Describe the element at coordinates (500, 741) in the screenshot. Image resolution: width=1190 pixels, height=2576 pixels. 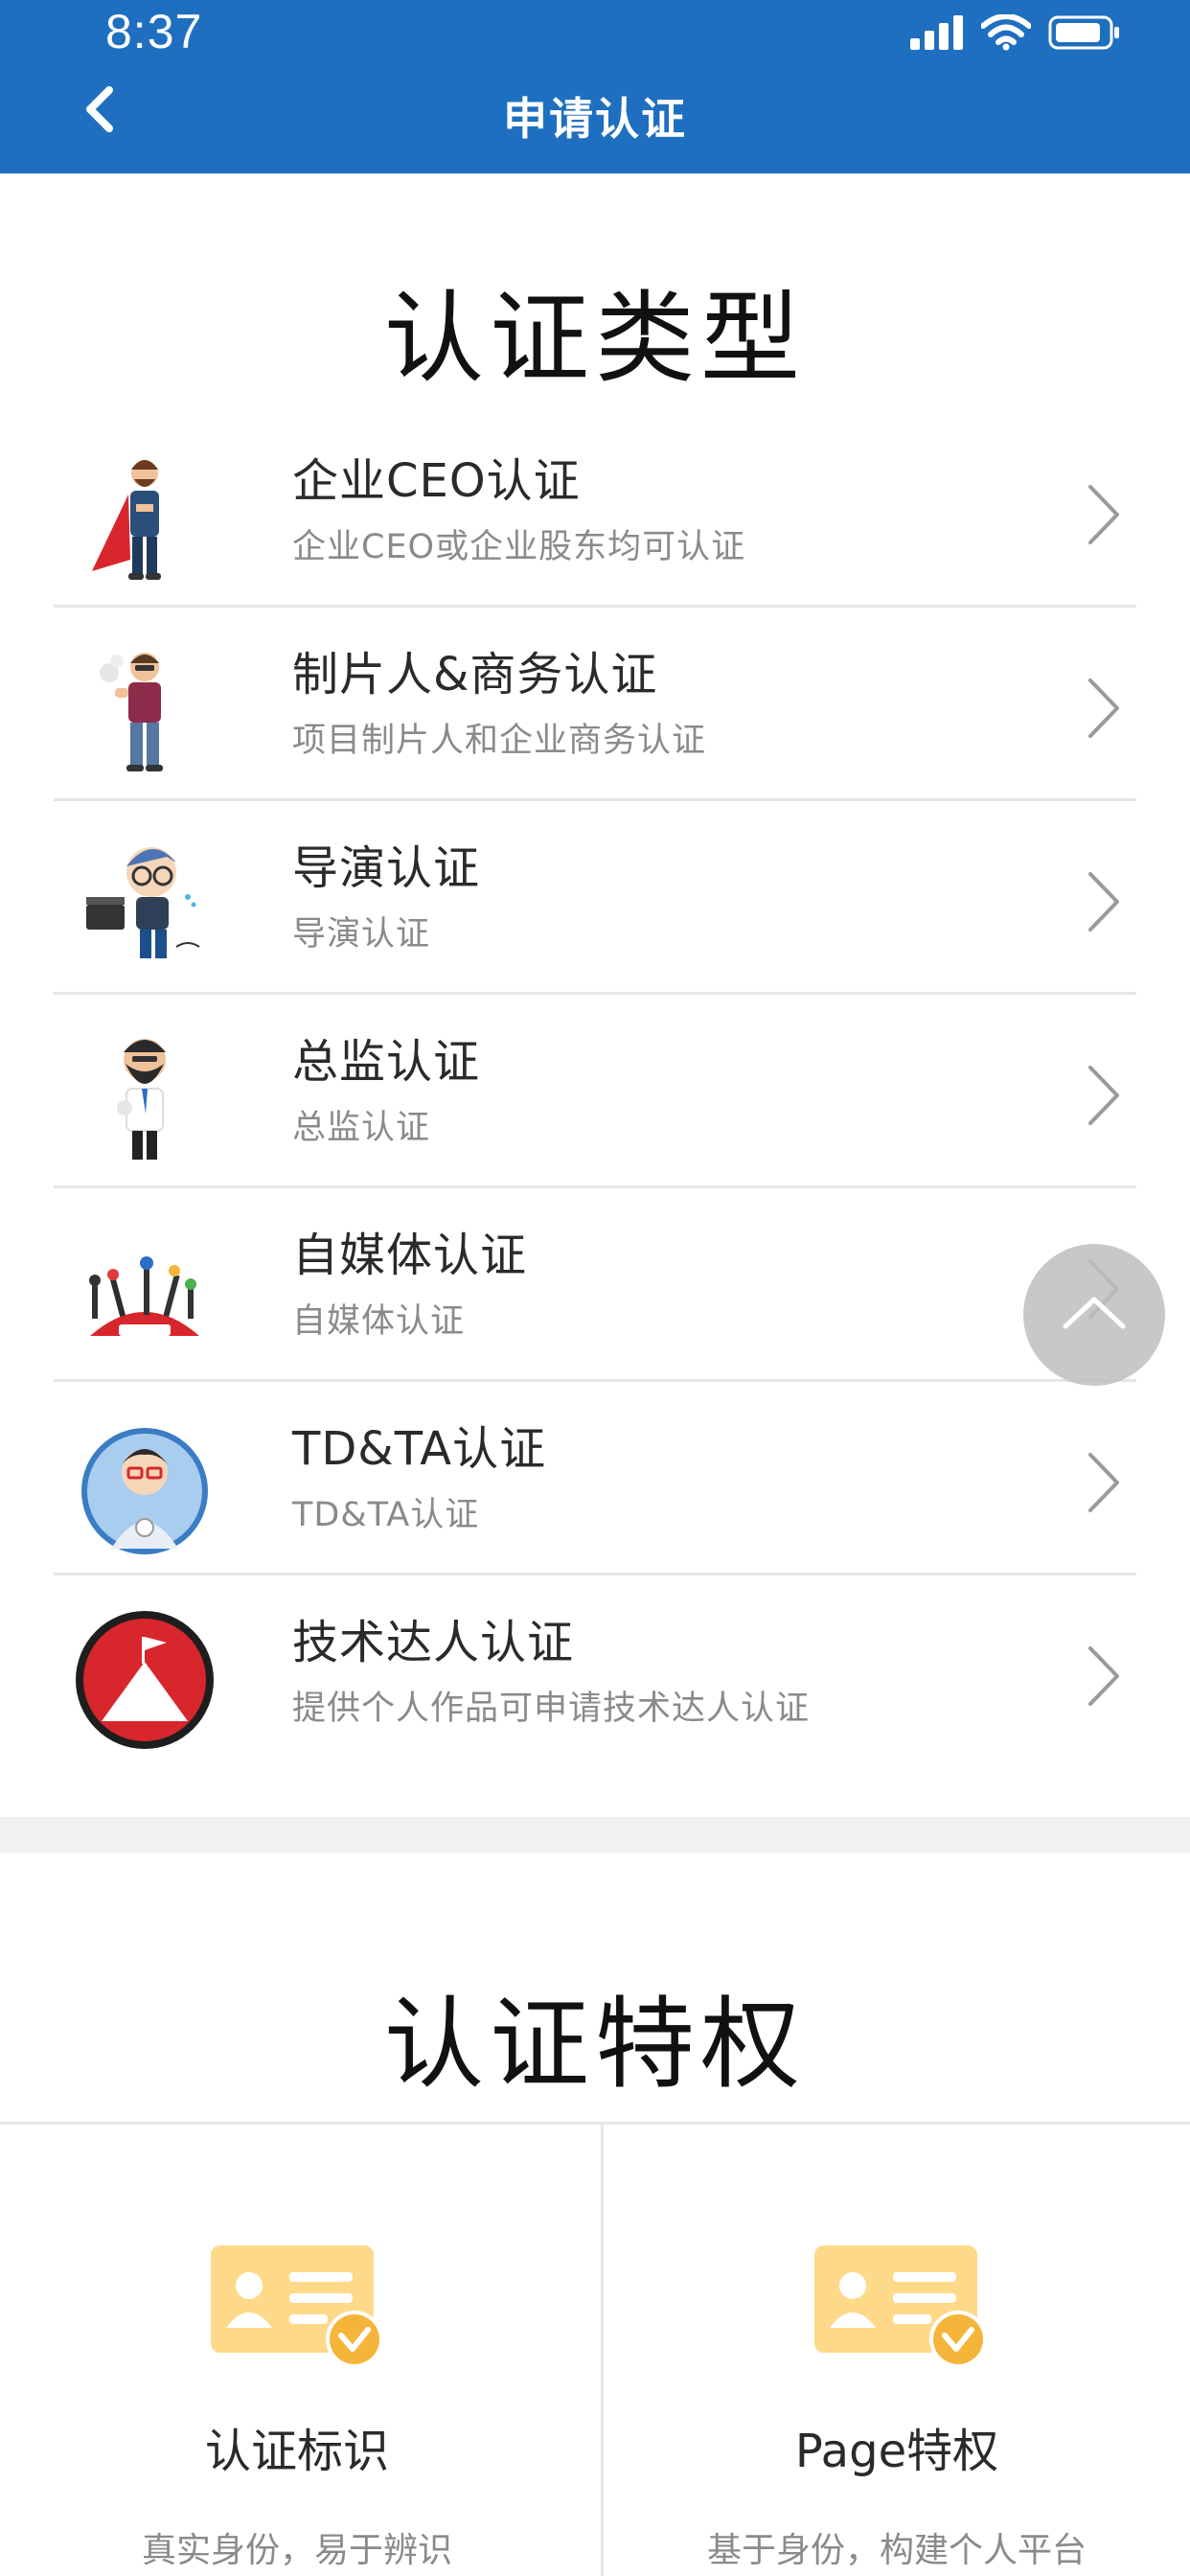
I see `item-subtitle: 项目制片人和企业商务认证` at that location.